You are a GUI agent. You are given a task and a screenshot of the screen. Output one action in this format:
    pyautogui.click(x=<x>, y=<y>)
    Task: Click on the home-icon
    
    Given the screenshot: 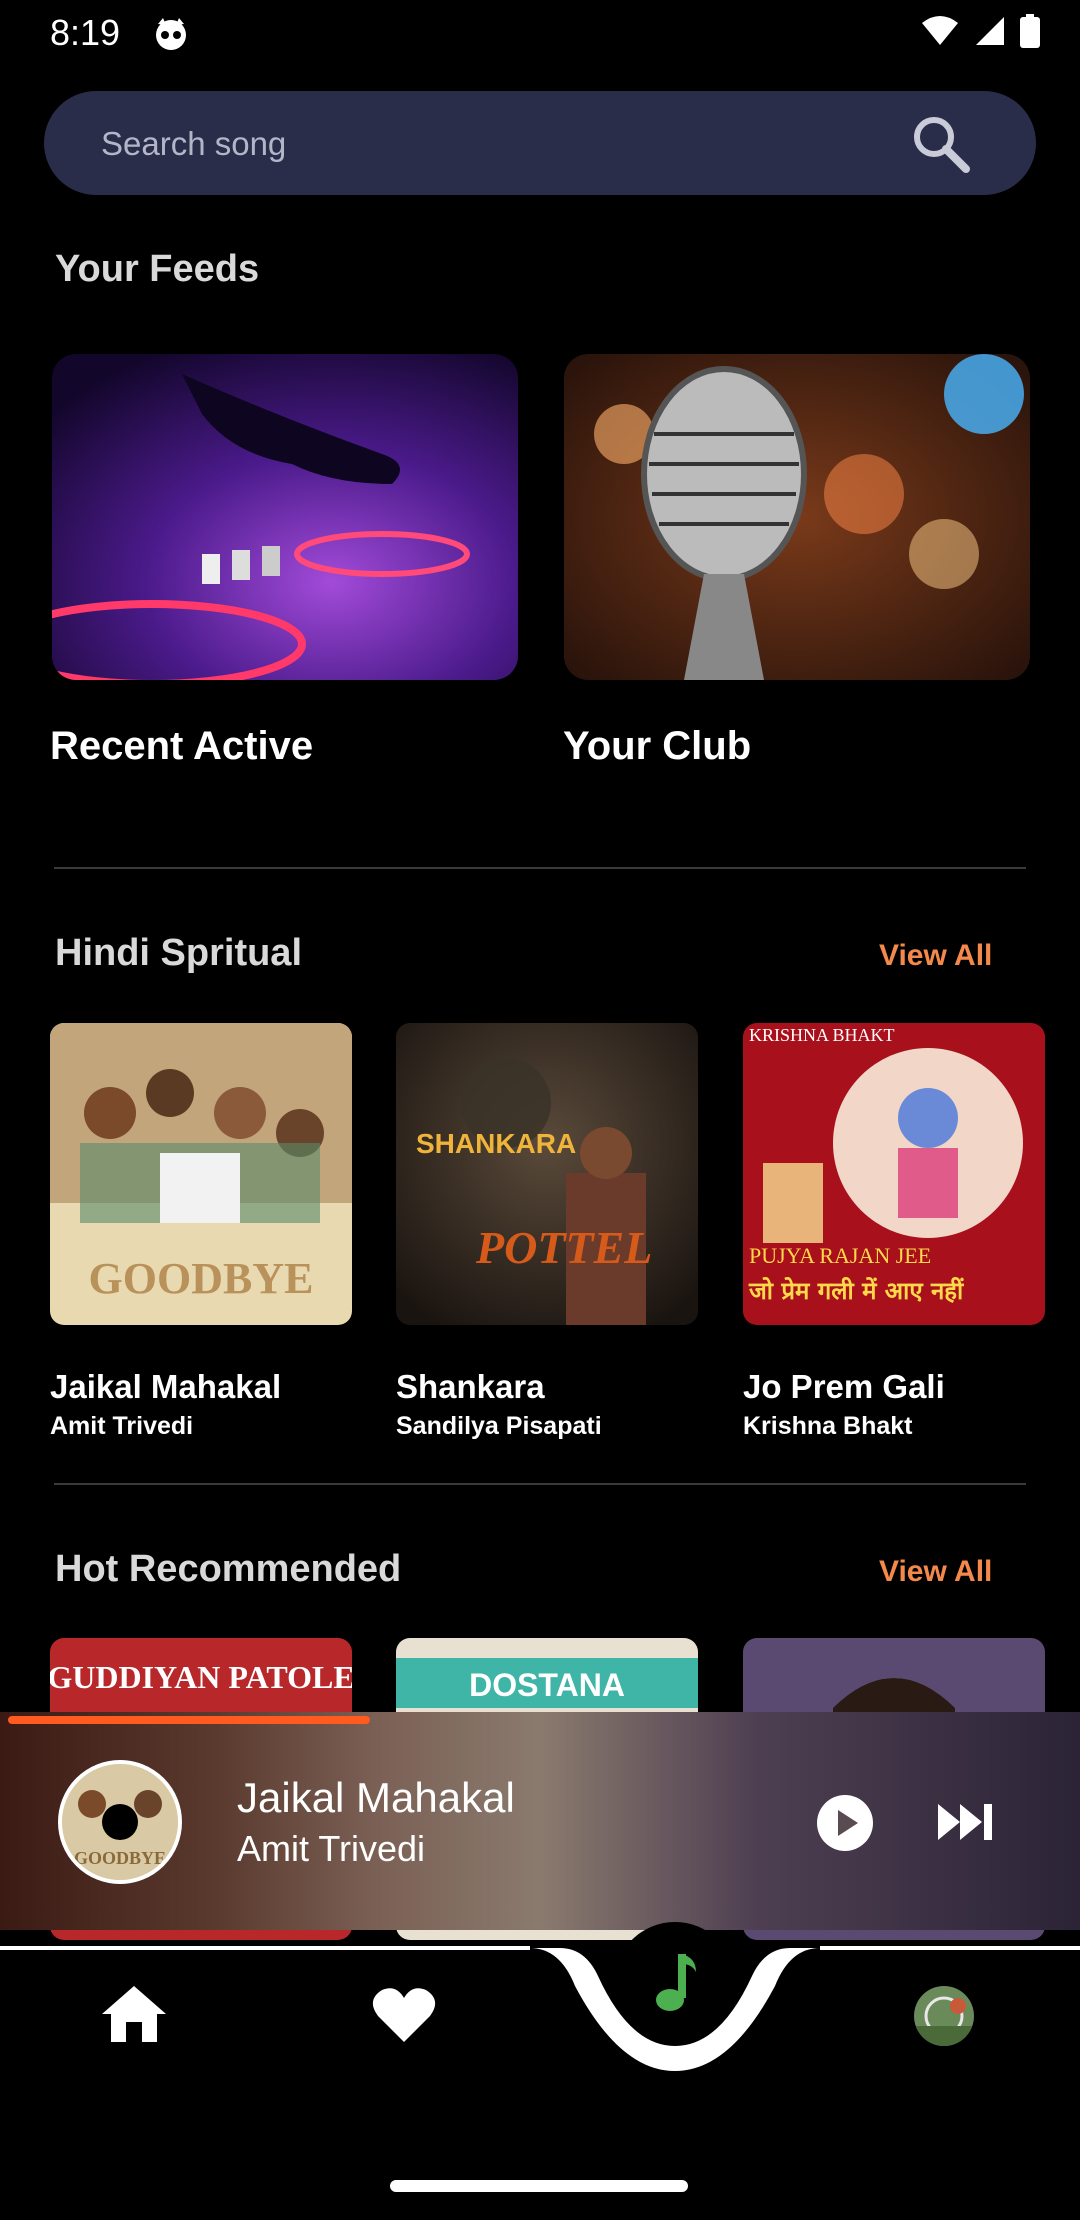 What is the action you would take?
    pyautogui.click(x=134, y=2014)
    